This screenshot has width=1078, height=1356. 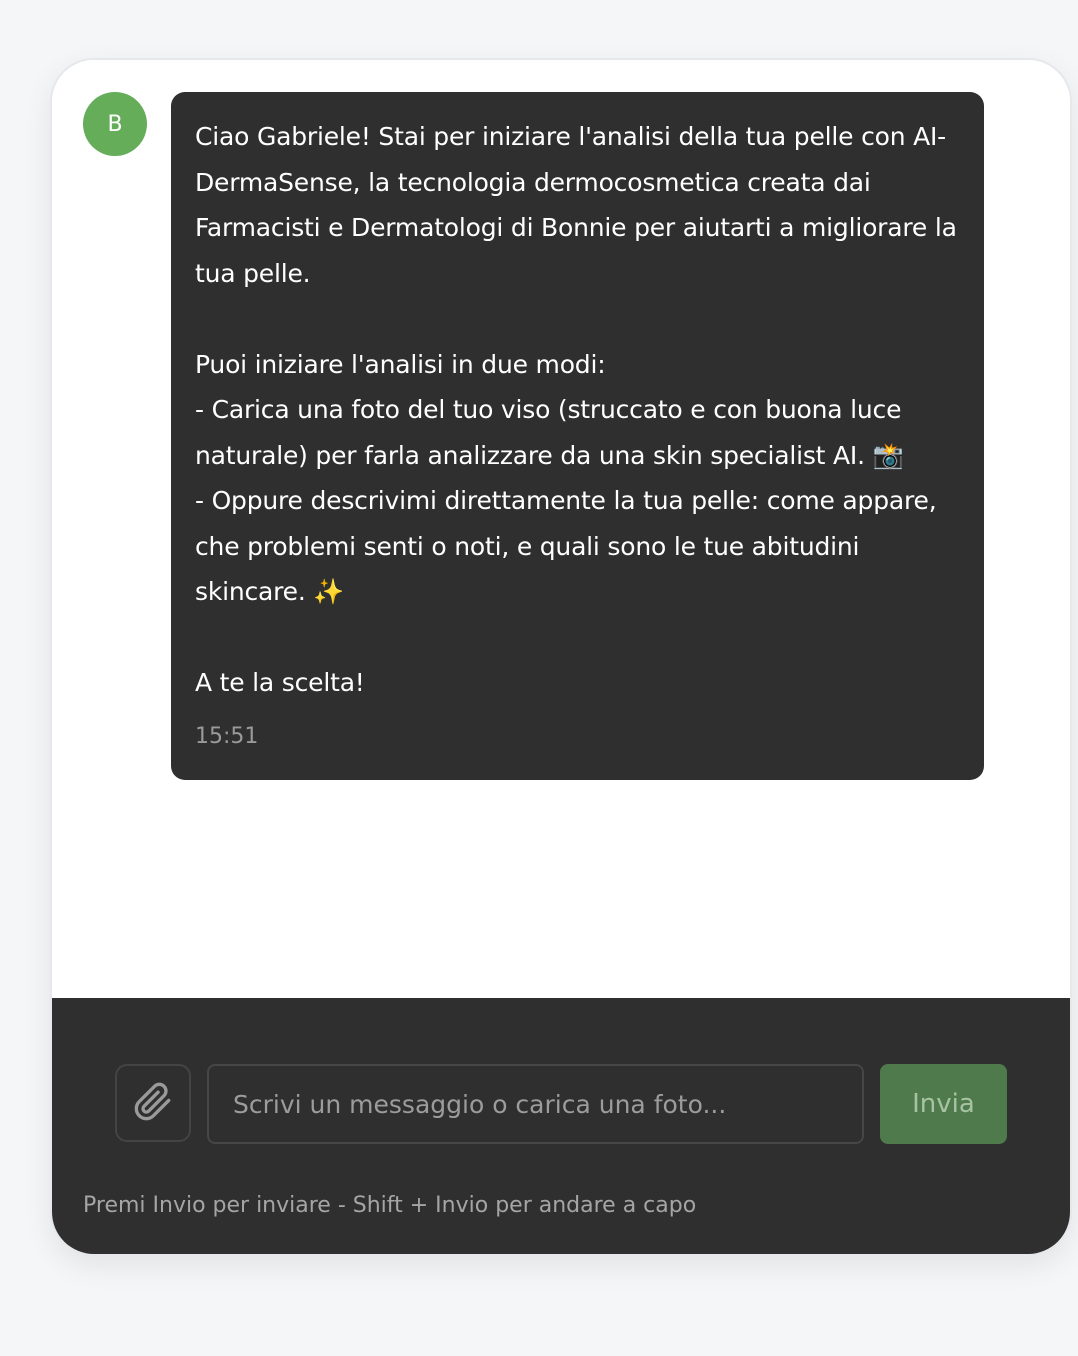 I want to click on assistant-avatar: B, so click(x=115, y=124).